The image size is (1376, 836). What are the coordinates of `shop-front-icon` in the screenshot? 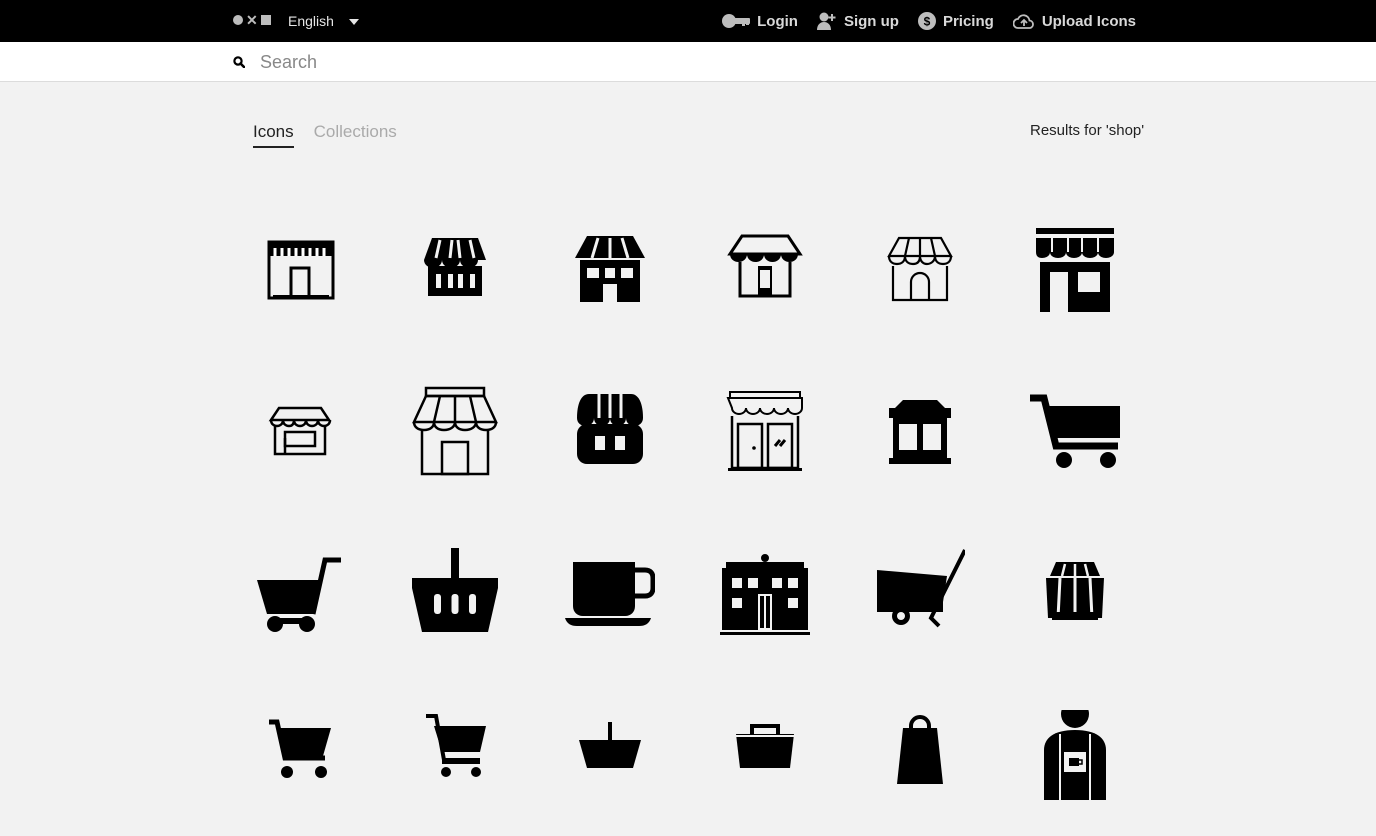 It's located at (454, 431).